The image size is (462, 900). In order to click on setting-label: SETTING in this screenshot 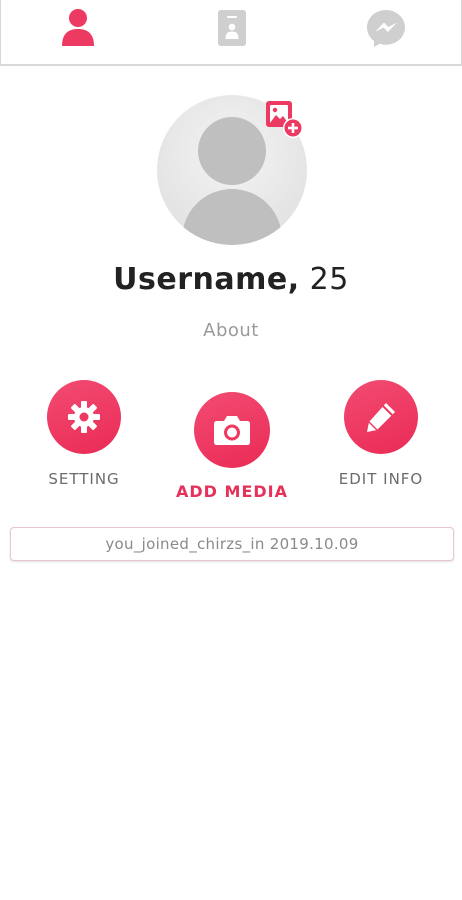, I will do `click(84, 479)`.